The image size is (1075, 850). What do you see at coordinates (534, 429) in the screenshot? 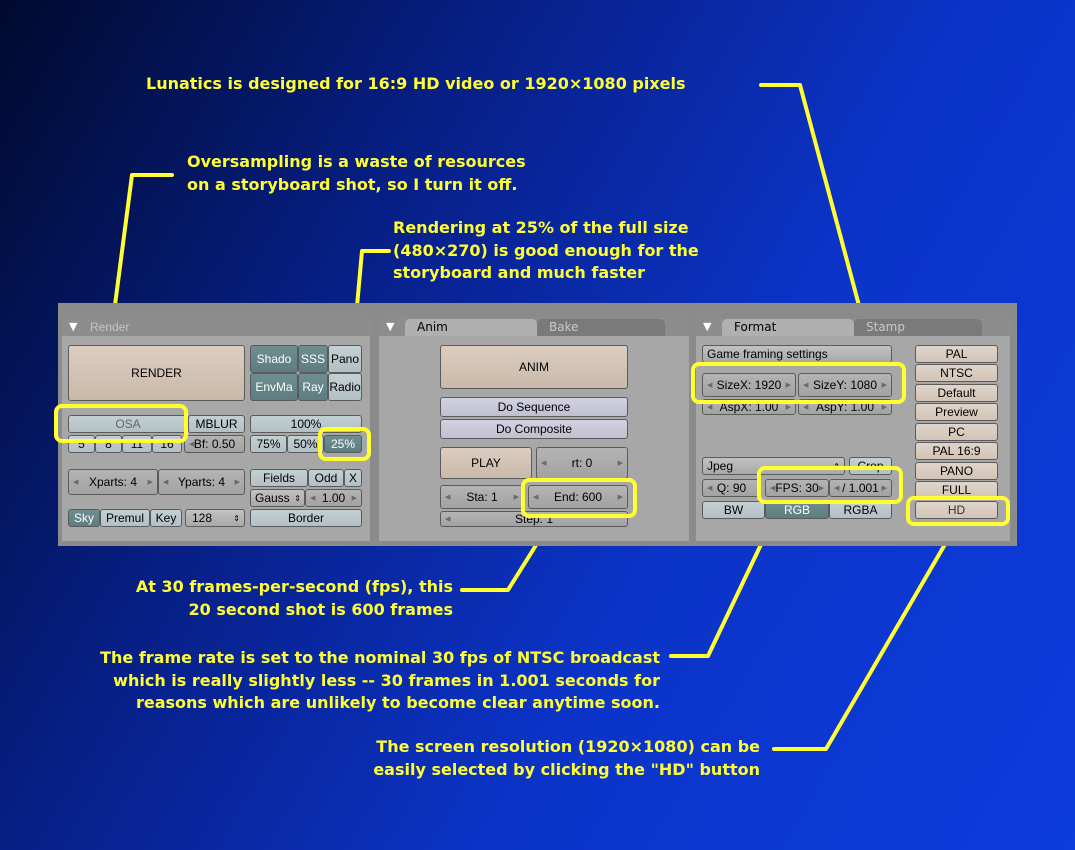
I see `do-composite-toggle: Do Composite` at bounding box center [534, 429].